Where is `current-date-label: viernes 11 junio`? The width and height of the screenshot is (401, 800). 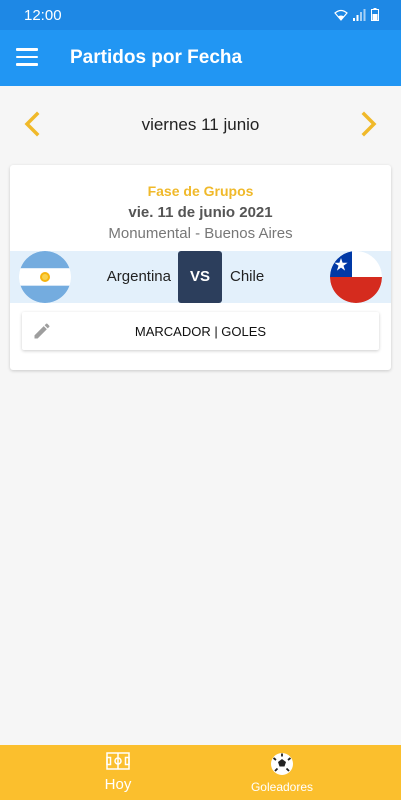
current-date-label: viernes 11 junio is located at coordinates (200, 124).